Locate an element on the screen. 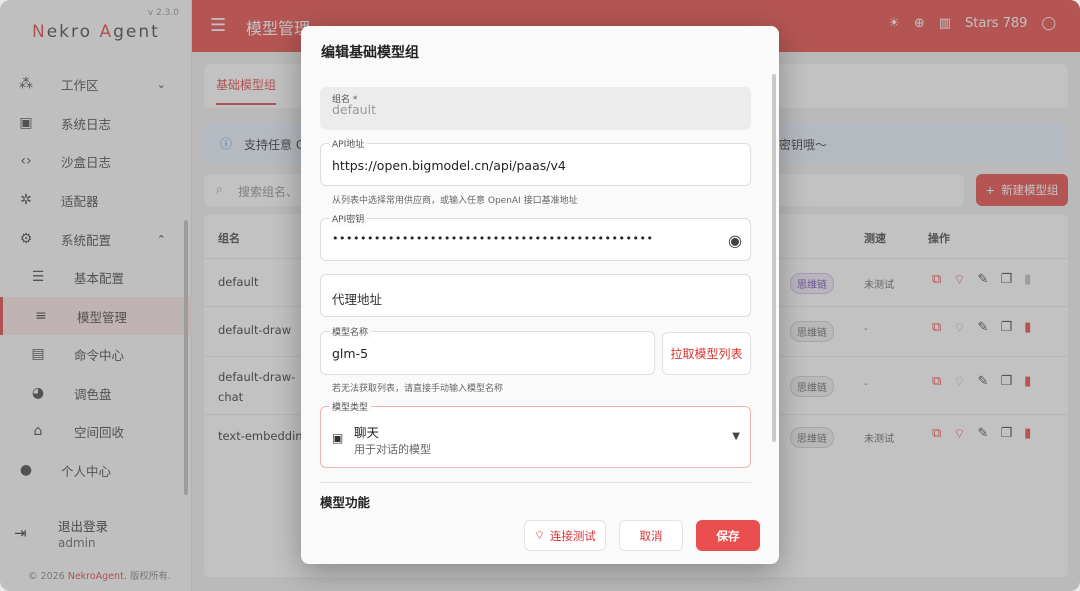 This screenshot has width=1080, height=591. proxy-address-field: 代理地址 is located at coordinates (535, 295).